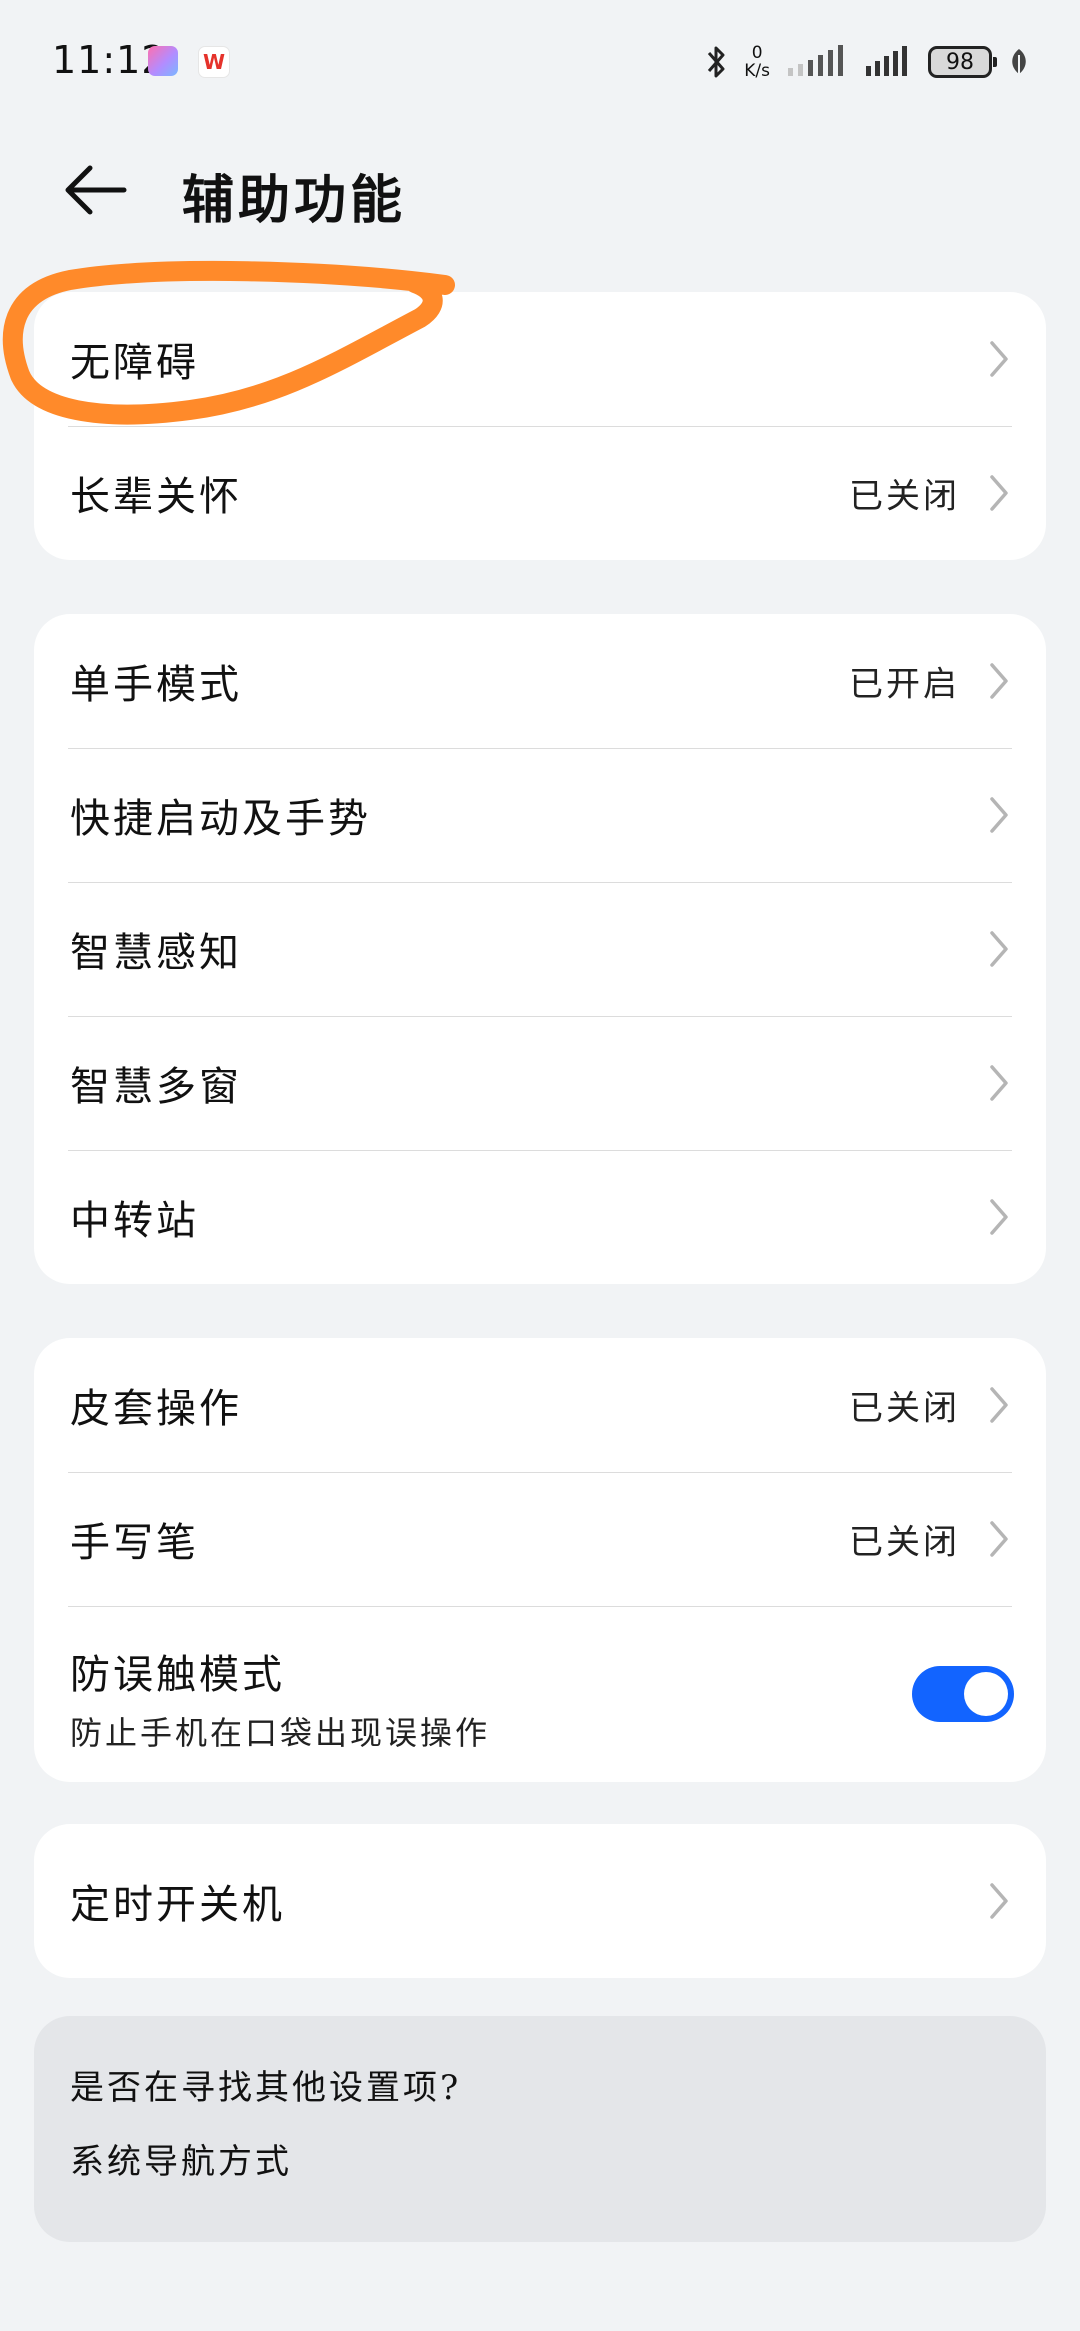 The height and width of the screenshot is (2331, 1080). What do you see at coordinates (280, 1733) in the screenshot?
I see `row-subtitle: 防止手机在口袋出现误操作` at bounding box center [280, 1733].